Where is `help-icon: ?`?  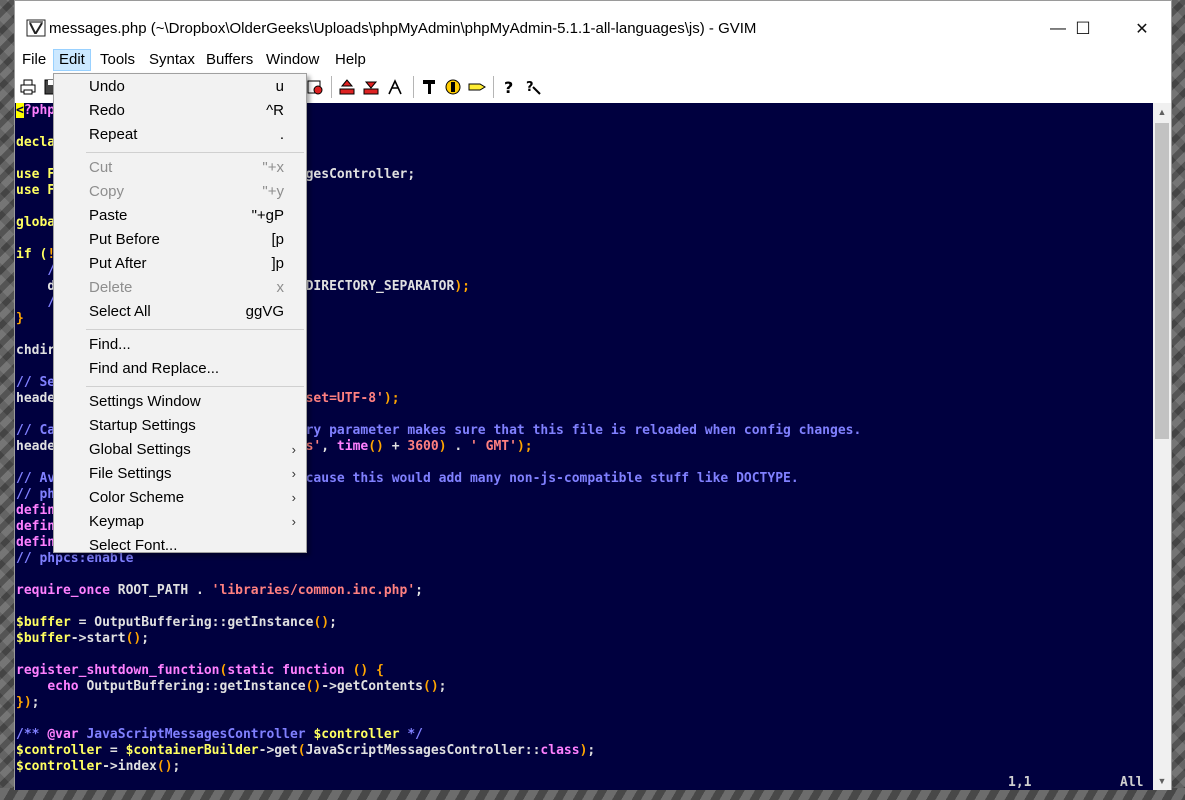 help-icon: ? is located at coordinates (509, 87).